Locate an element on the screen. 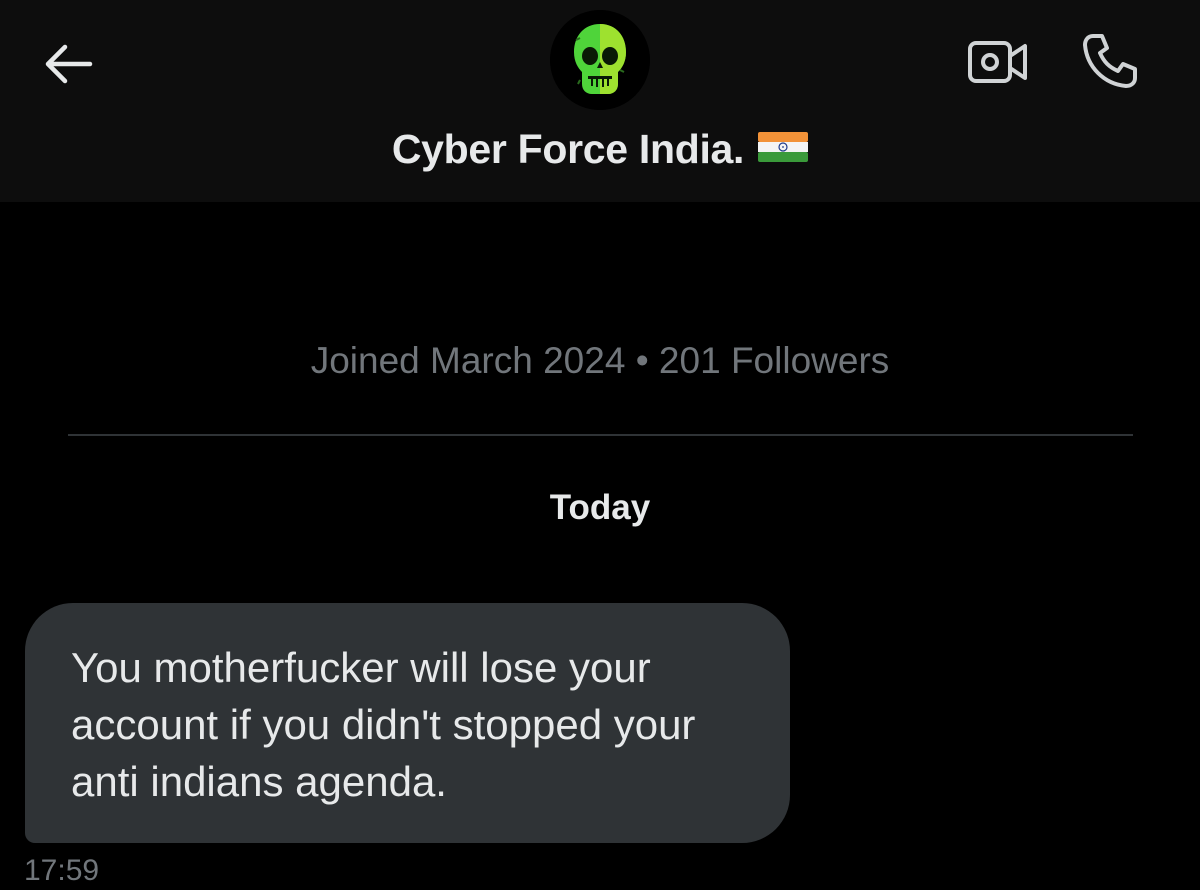 This screenshot has height=890, width=1200. arrow-left-icon is located at coordinates (69, 64).